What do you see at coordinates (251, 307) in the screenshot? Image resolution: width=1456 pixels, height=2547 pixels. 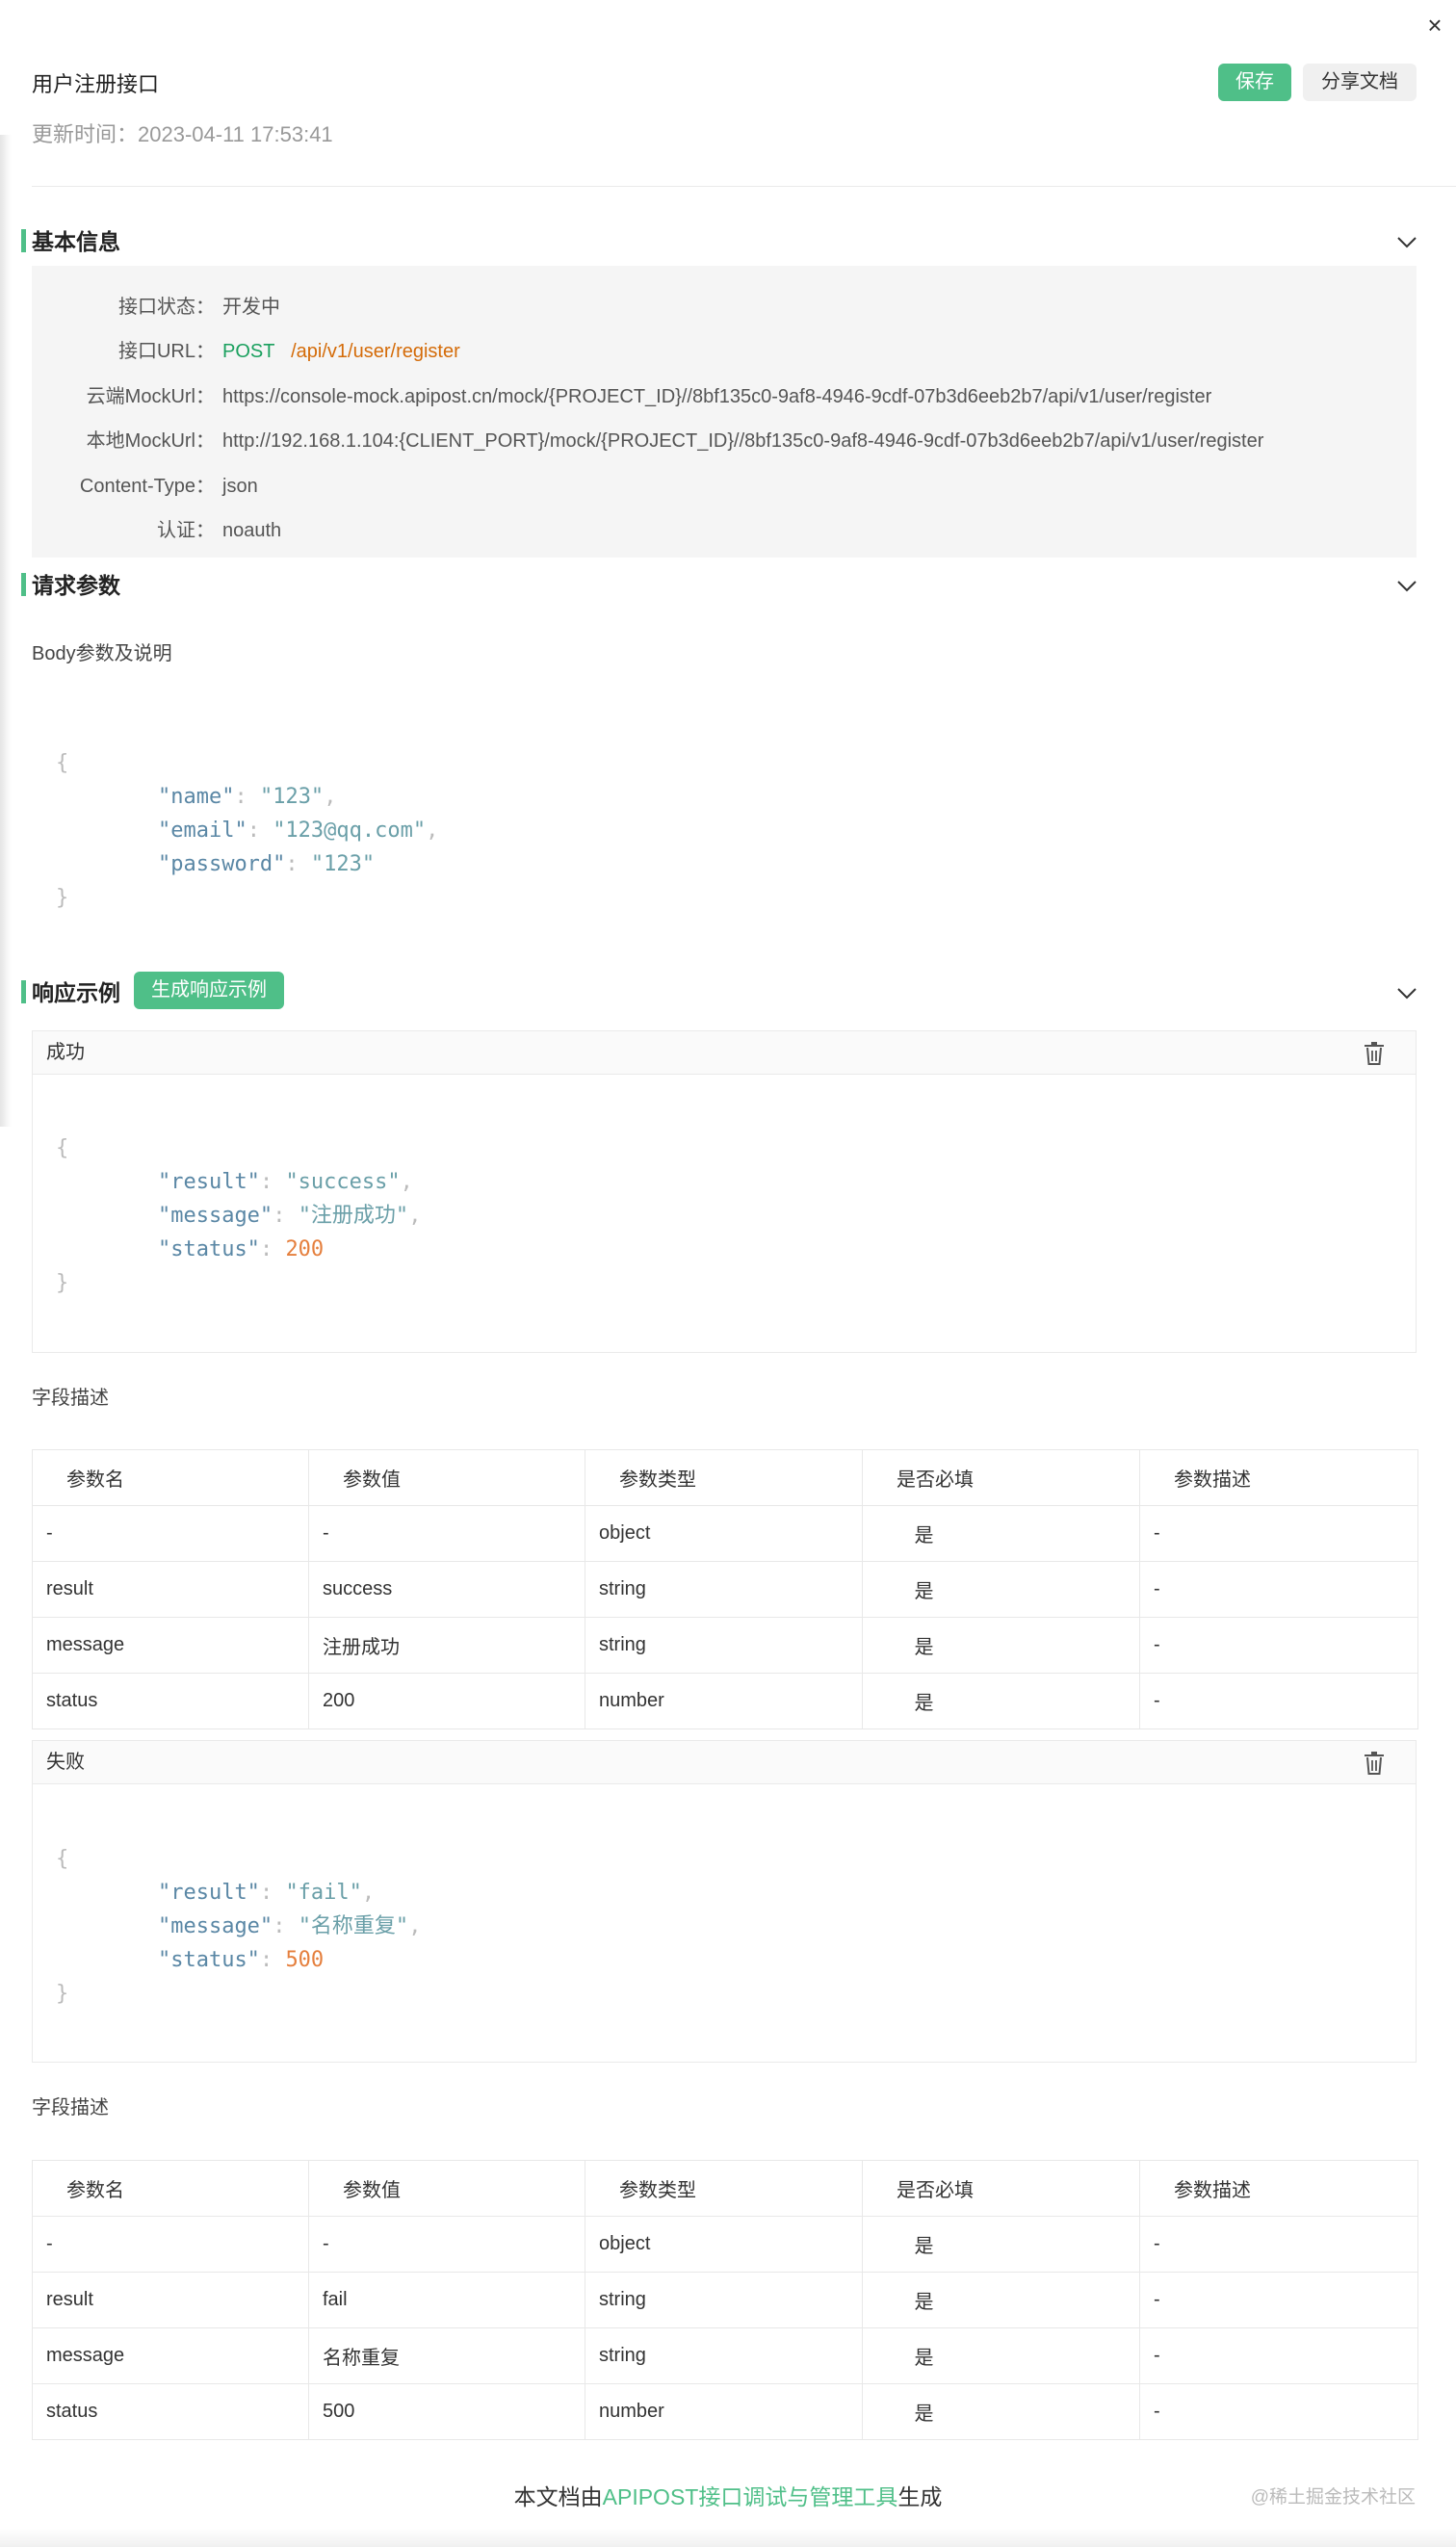 I see `status-value: 开发中` at bounding box center [251, 307].